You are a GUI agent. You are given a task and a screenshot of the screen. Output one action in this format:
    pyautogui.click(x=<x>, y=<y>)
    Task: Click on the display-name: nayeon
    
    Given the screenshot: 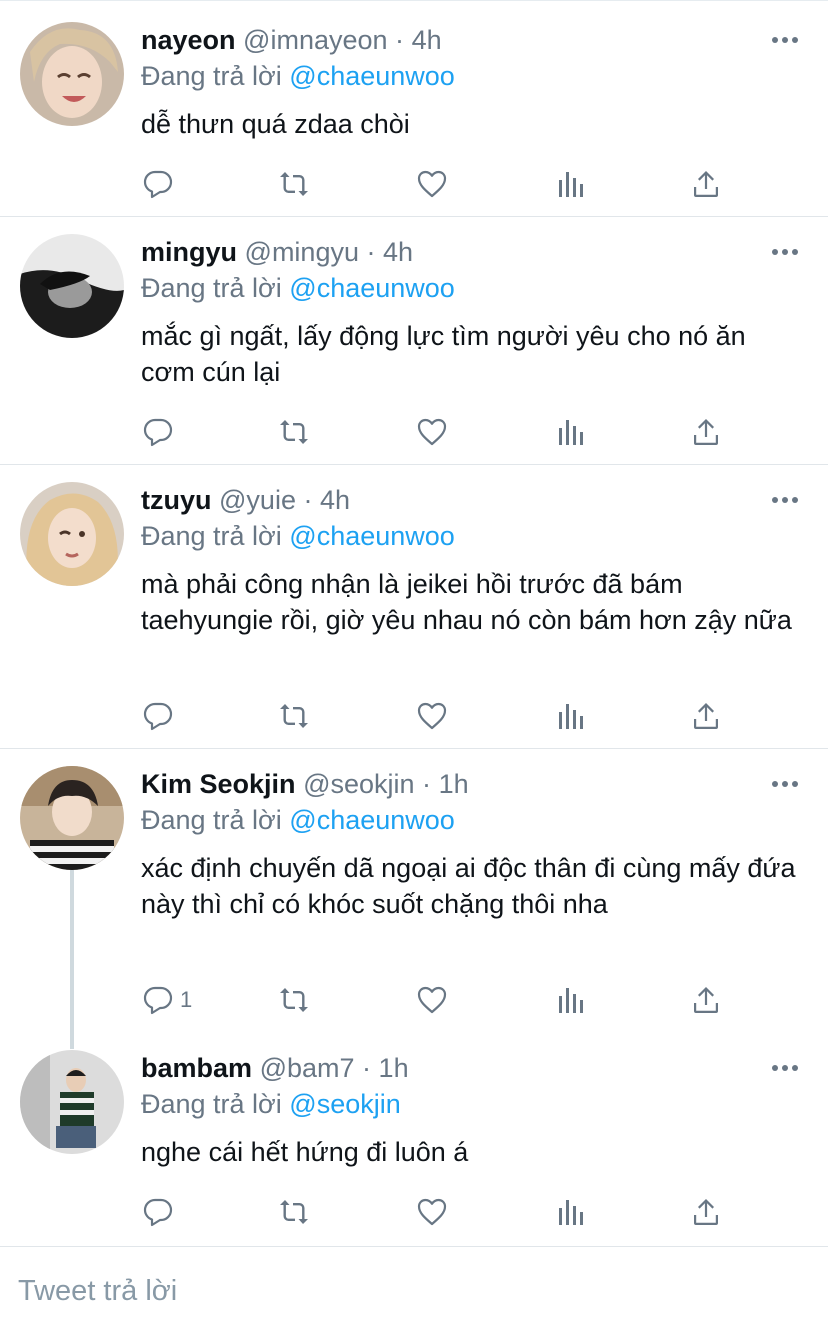 What is the action you would take?
    pyautogui.click(x=188, y=40)
    